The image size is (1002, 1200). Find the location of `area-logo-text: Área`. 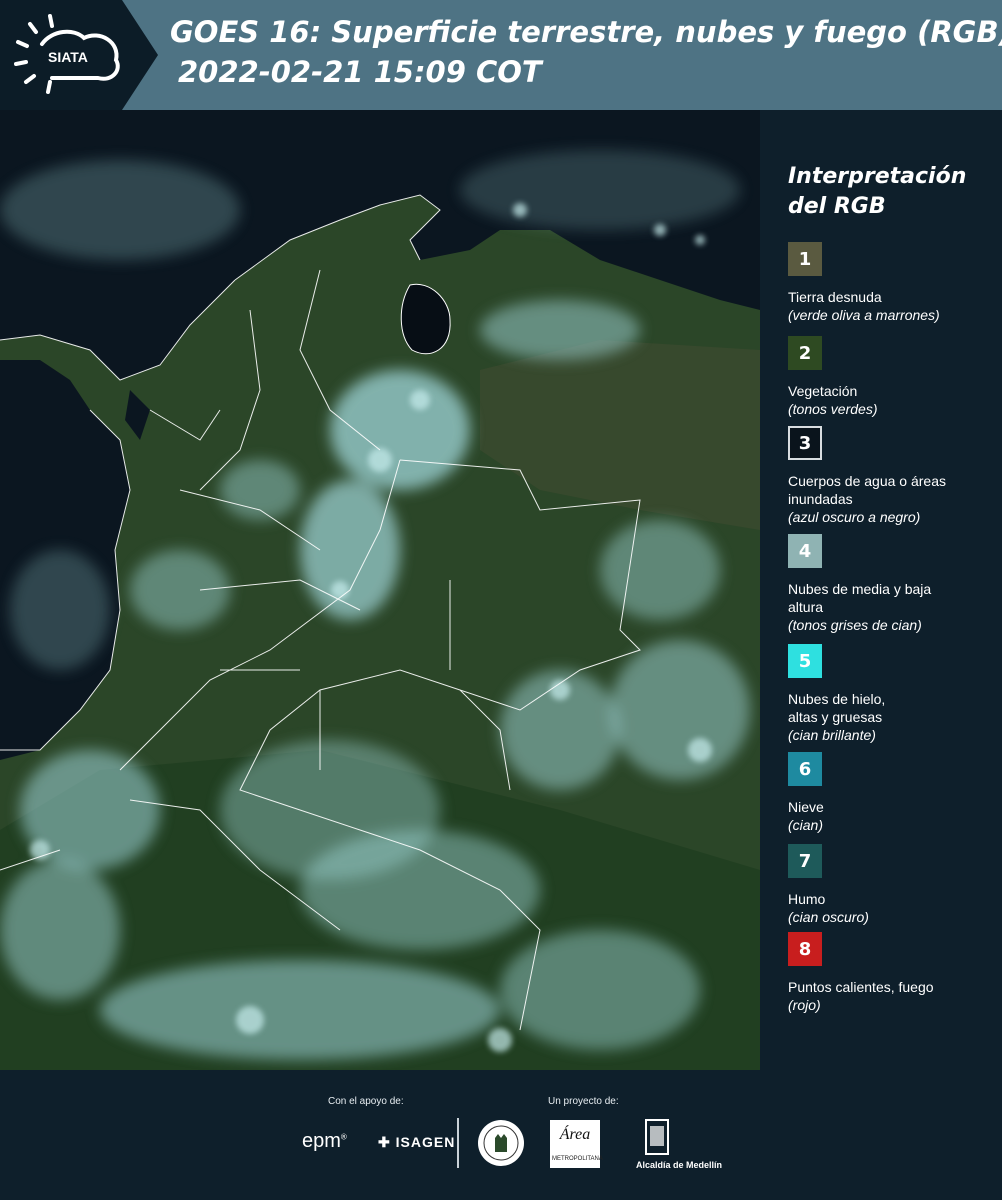

area-logo-text: Área is located at coordinates (575, 1134).